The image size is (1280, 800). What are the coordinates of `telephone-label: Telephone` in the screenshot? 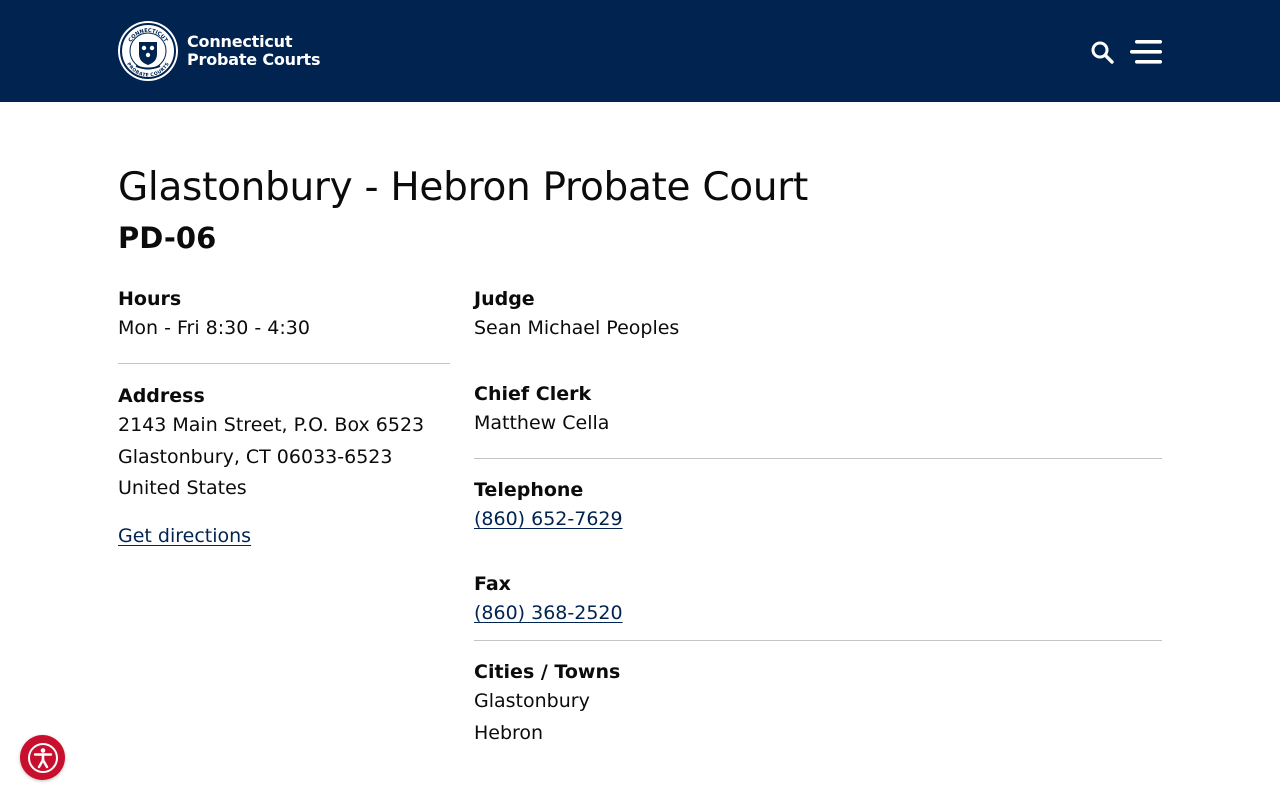 It's located at (529, 490).